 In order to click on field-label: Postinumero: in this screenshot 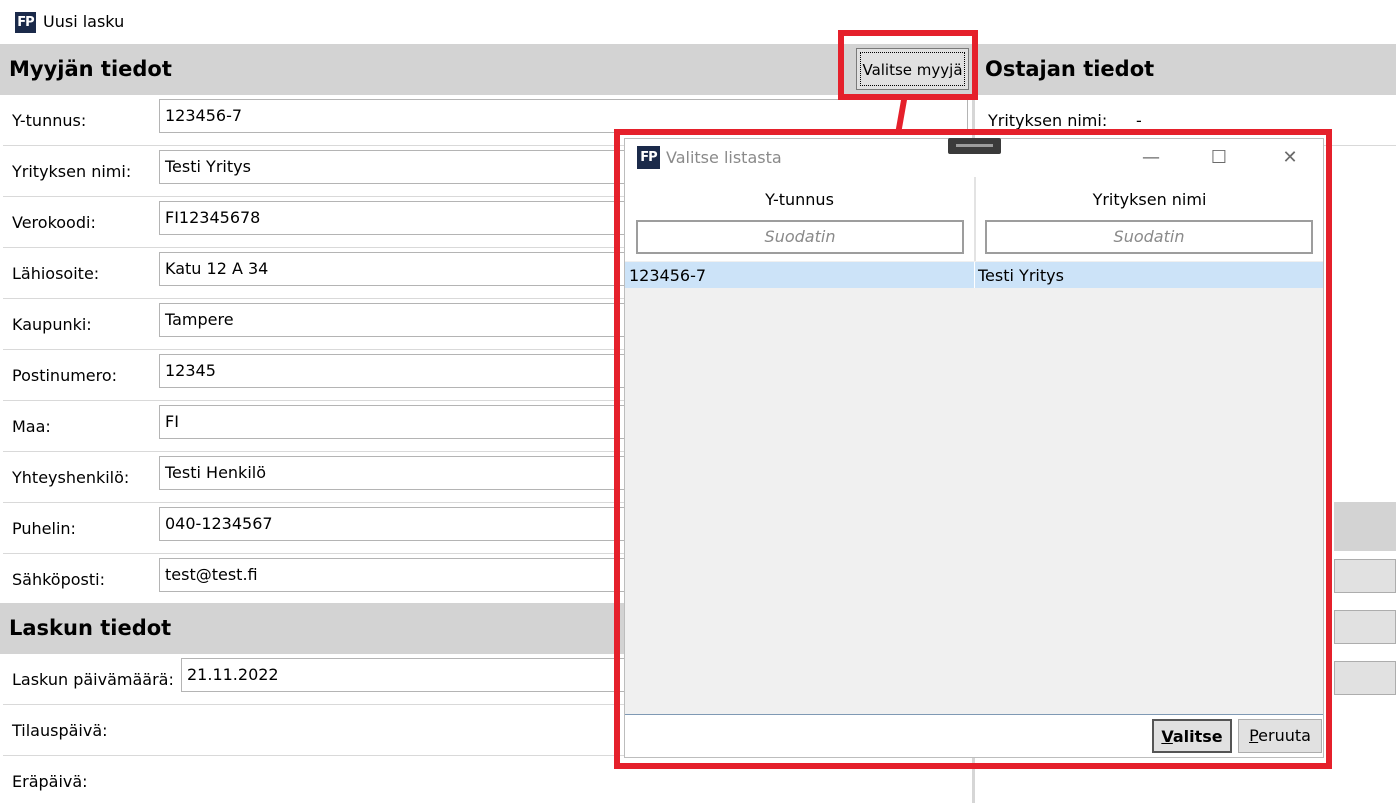, I will do `click(65, 375)`.